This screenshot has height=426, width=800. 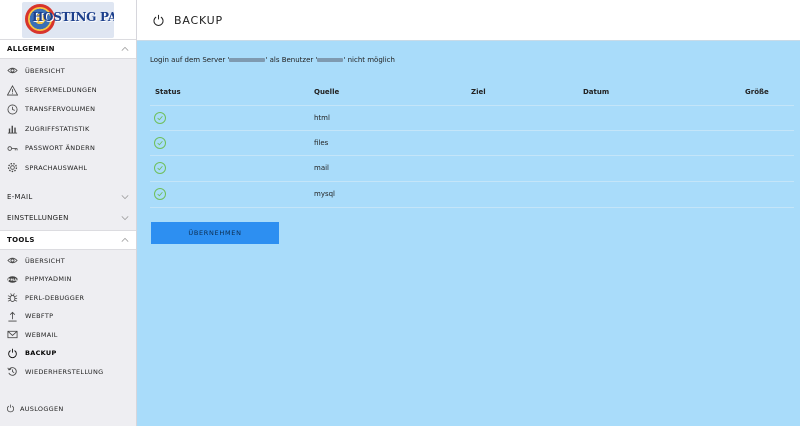 I want to click on logout-button: AUSLOGGEN, so click(x=35, y=408).